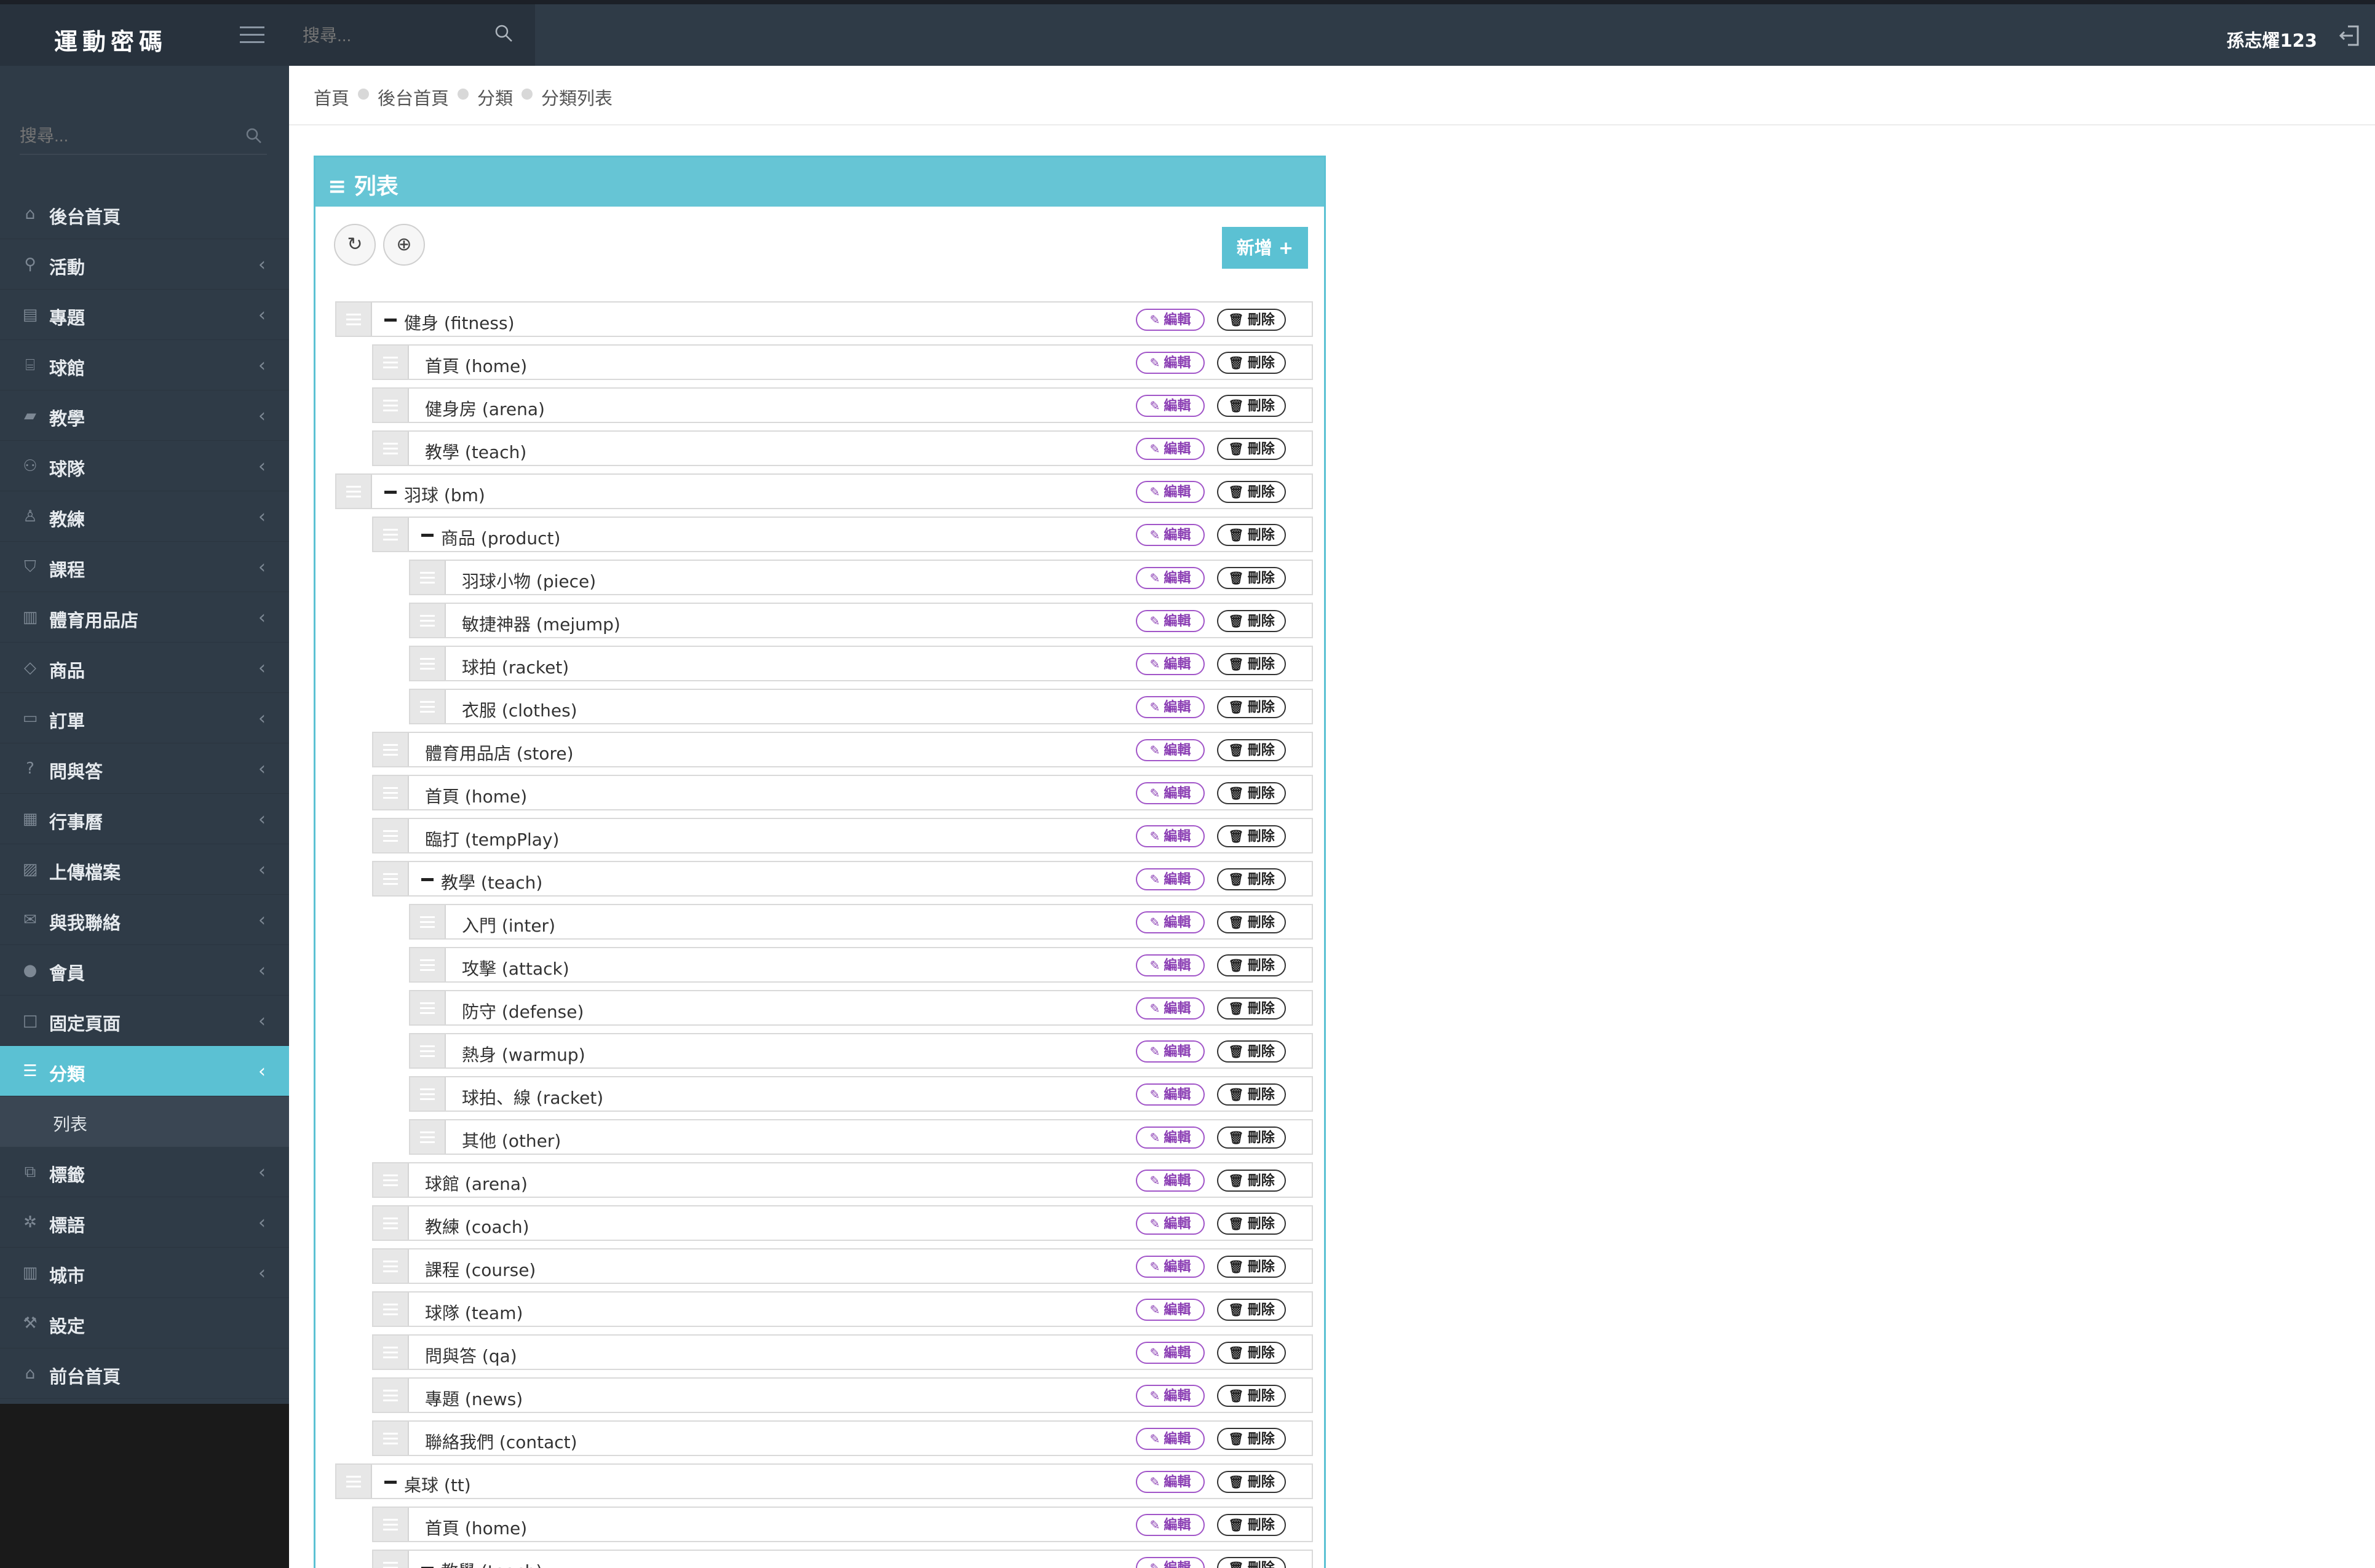 The image size is (2375, 1568). I want to click on add-button: 新增 +, so click(1265, 248).